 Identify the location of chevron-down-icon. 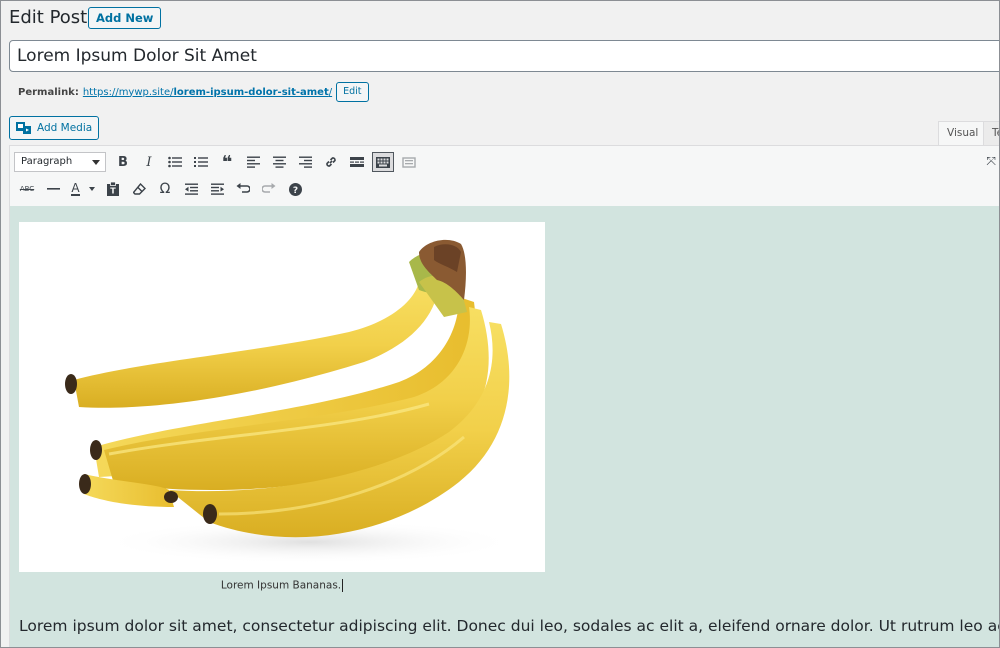
(96, 162).